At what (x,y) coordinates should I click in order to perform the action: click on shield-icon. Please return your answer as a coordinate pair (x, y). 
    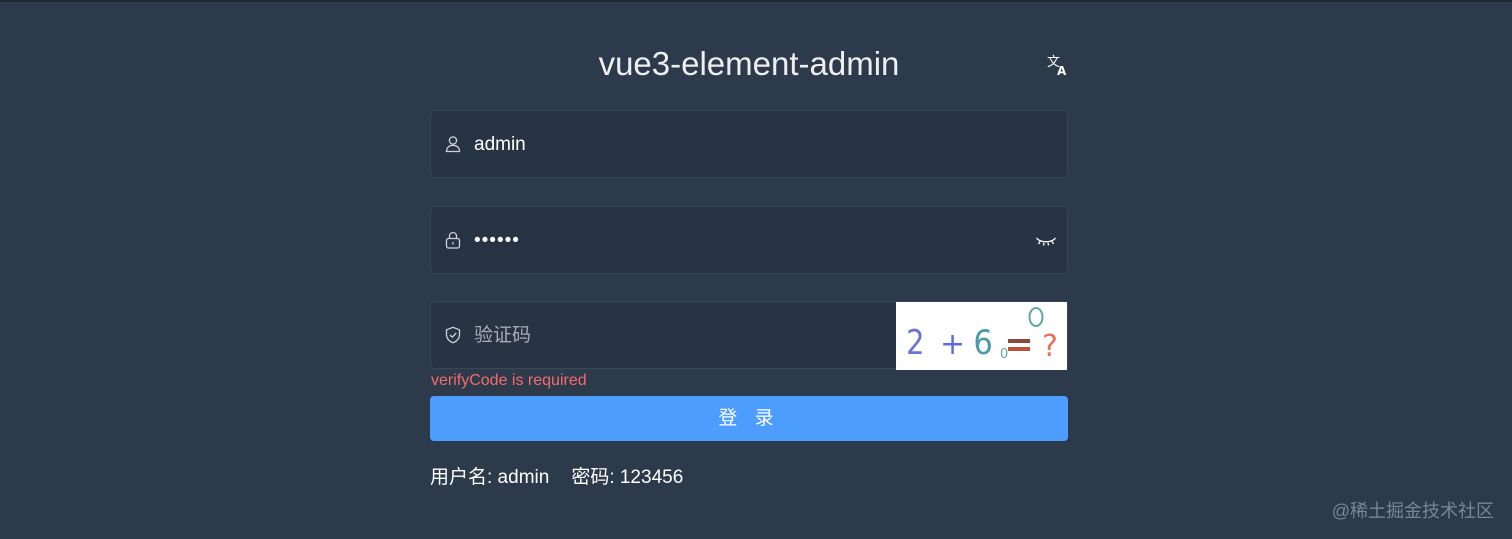
    Looking at the image, I should click on (453, 335).